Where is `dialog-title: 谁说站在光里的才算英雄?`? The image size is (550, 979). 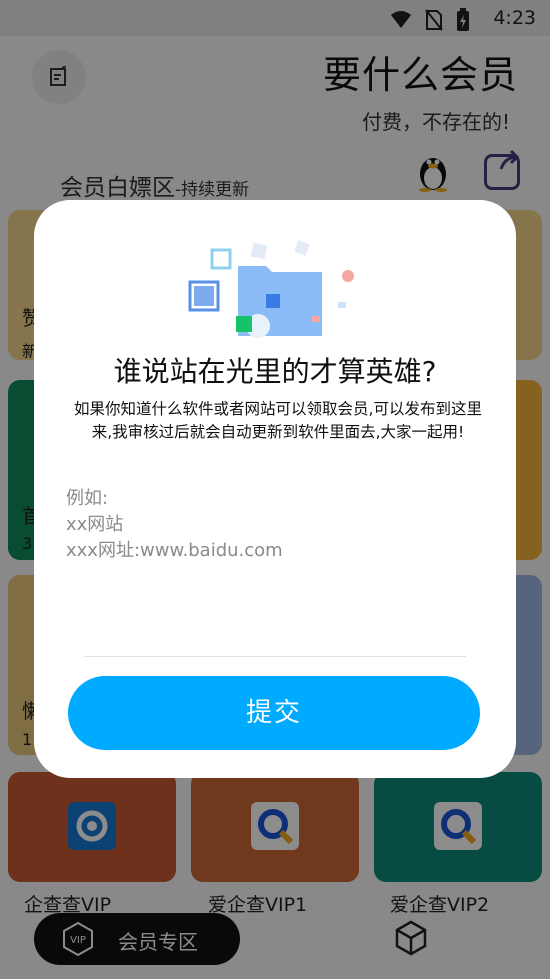
dialog-title: 谁说站在光里的才算英雄? is located at coordinates (275, 371).